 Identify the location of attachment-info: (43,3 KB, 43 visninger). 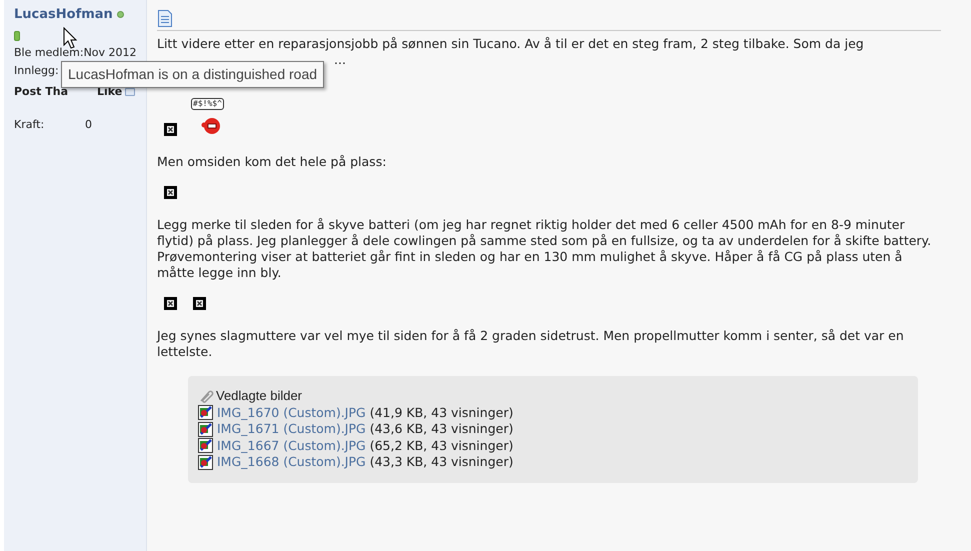
(442, 462).